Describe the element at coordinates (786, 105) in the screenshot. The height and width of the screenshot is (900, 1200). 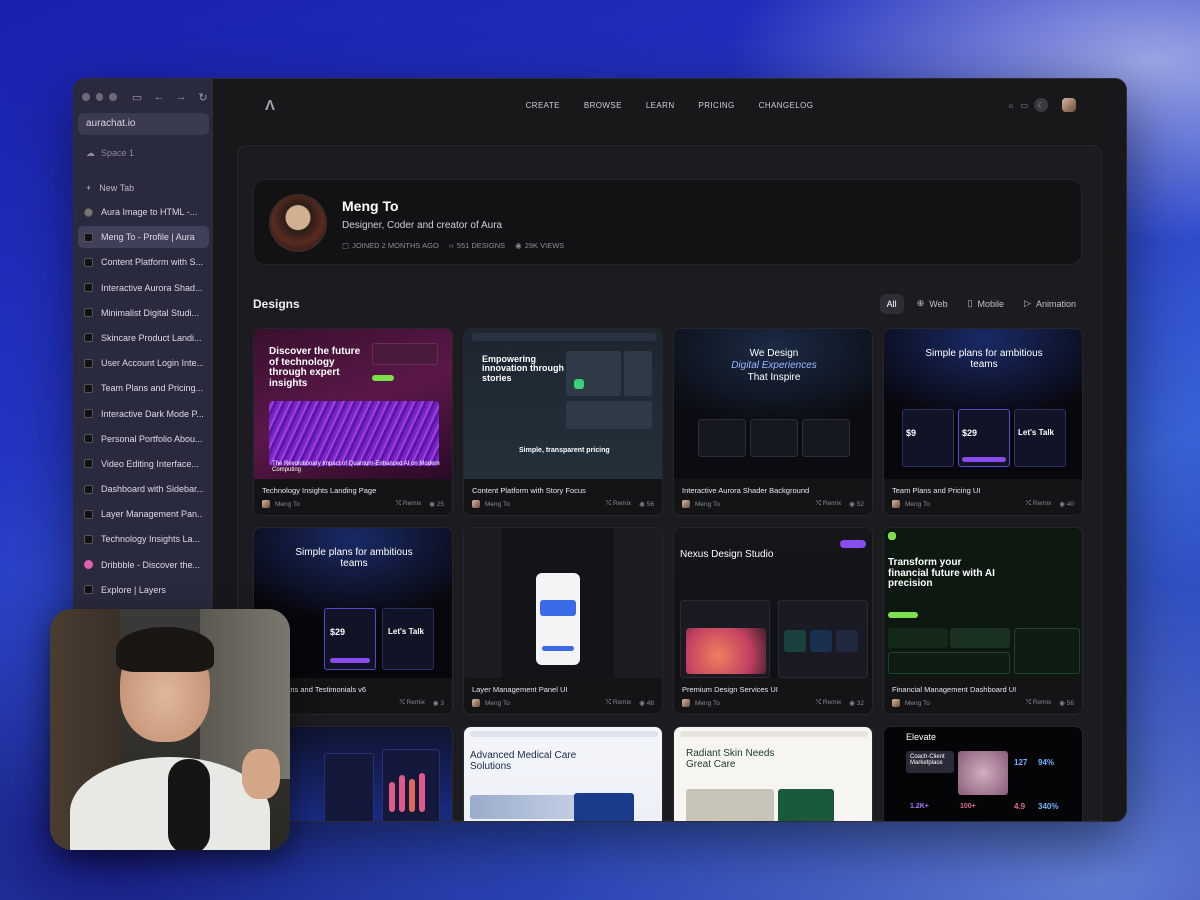
I see `nav-link-changelog: CHANGELOG` at that location.